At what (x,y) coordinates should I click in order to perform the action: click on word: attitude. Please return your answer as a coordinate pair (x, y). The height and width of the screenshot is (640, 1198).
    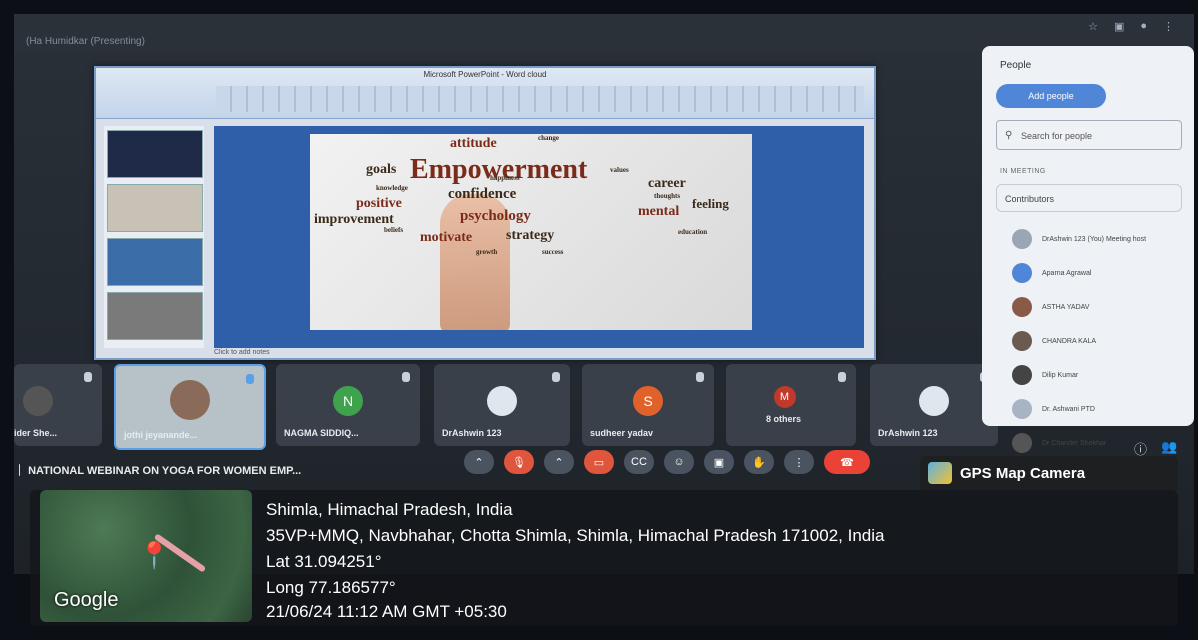
    Looking at the image, I should click on (473, 143).